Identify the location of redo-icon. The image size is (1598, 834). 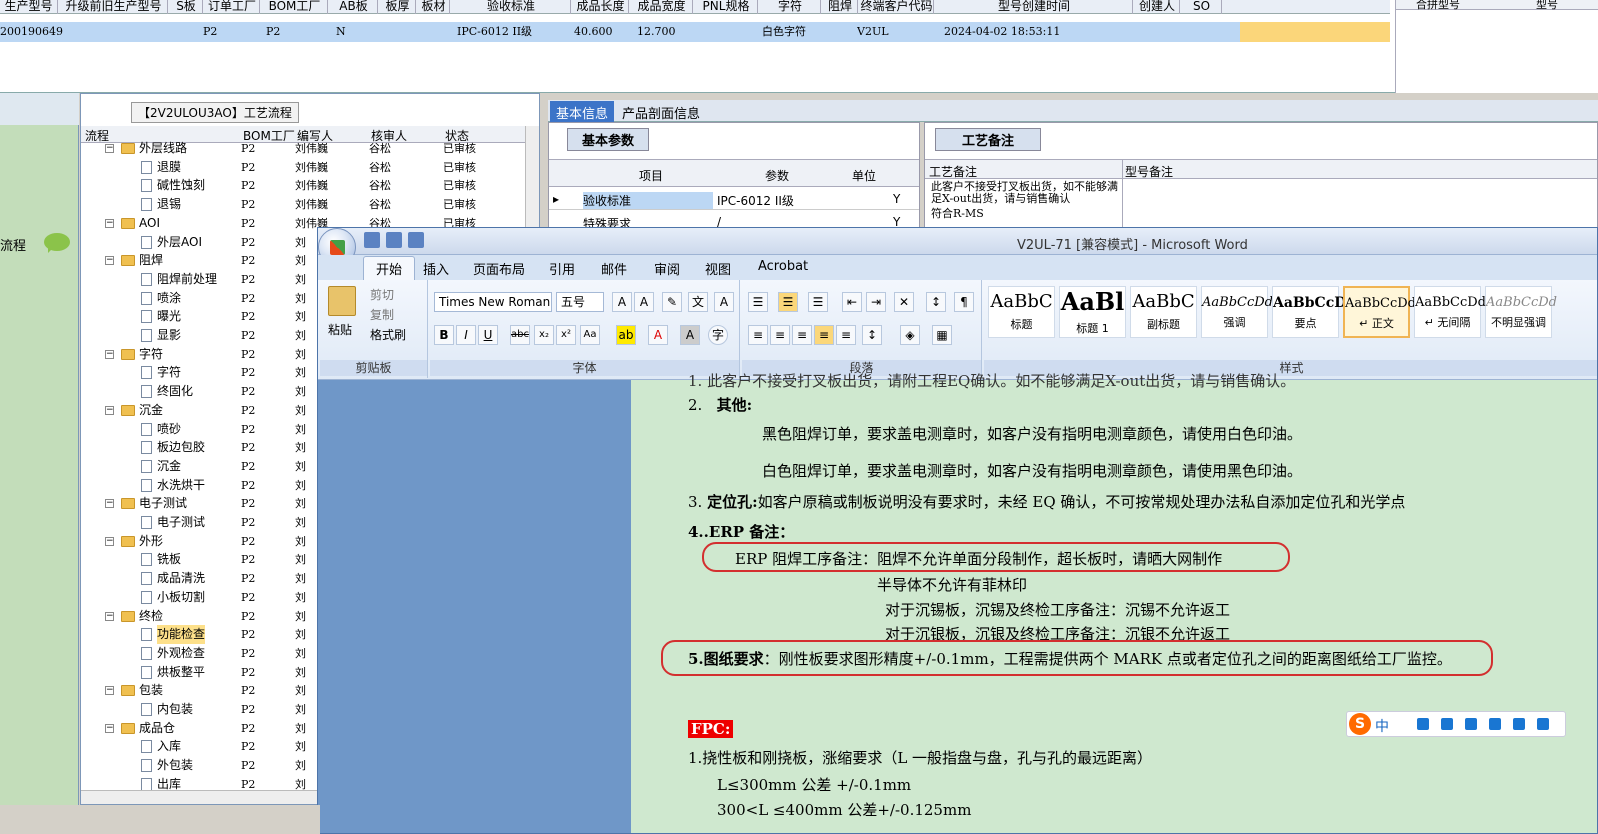
(416, 240).